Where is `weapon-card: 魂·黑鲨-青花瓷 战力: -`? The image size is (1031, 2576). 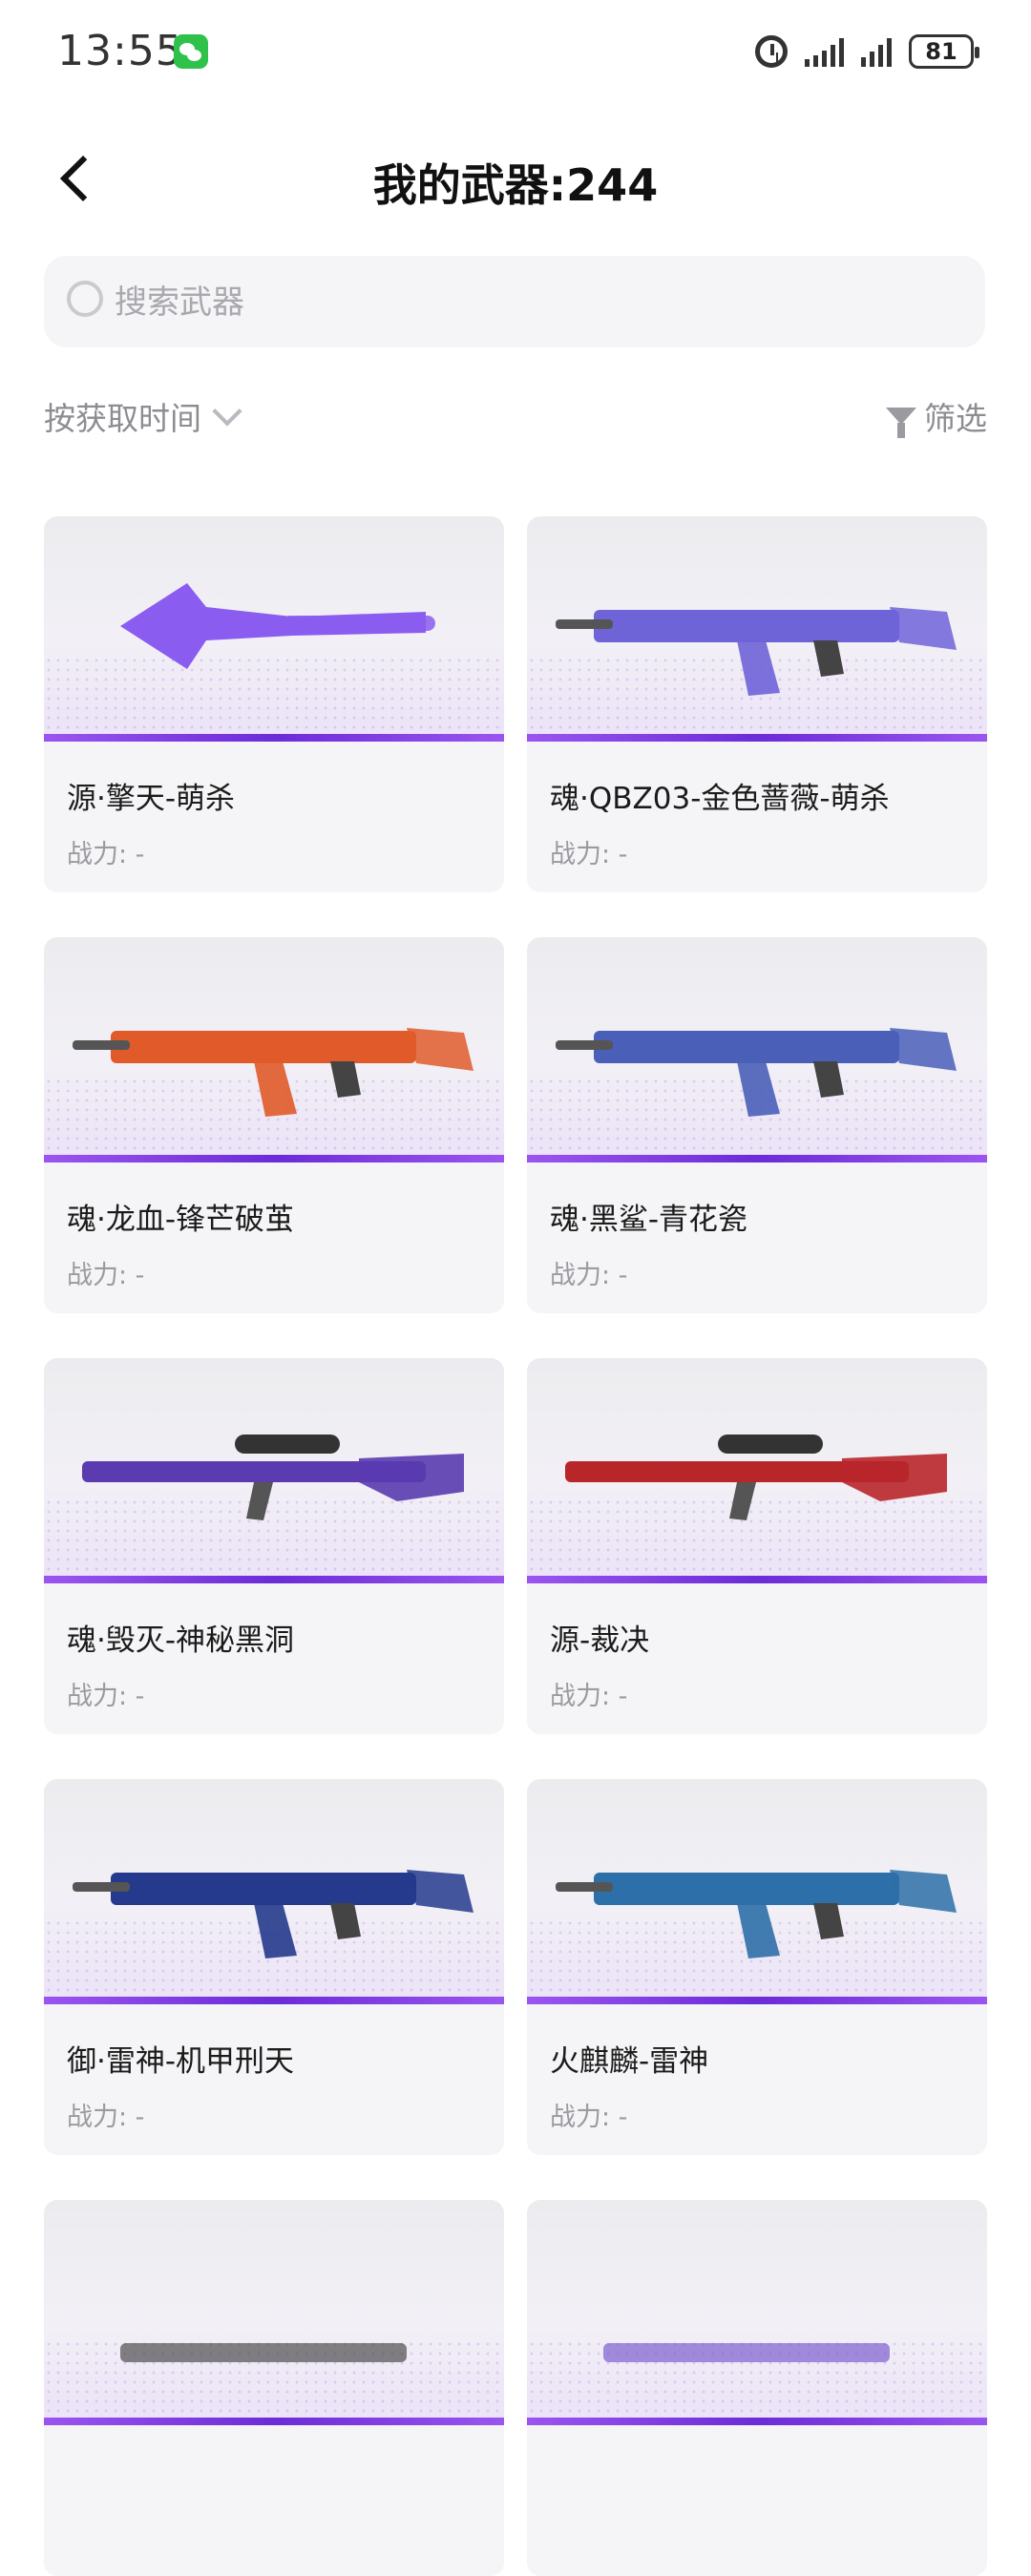 weapon-card: 魂·黑鲨-青花瓷 战力: - is located at coordinates (757, 1125).